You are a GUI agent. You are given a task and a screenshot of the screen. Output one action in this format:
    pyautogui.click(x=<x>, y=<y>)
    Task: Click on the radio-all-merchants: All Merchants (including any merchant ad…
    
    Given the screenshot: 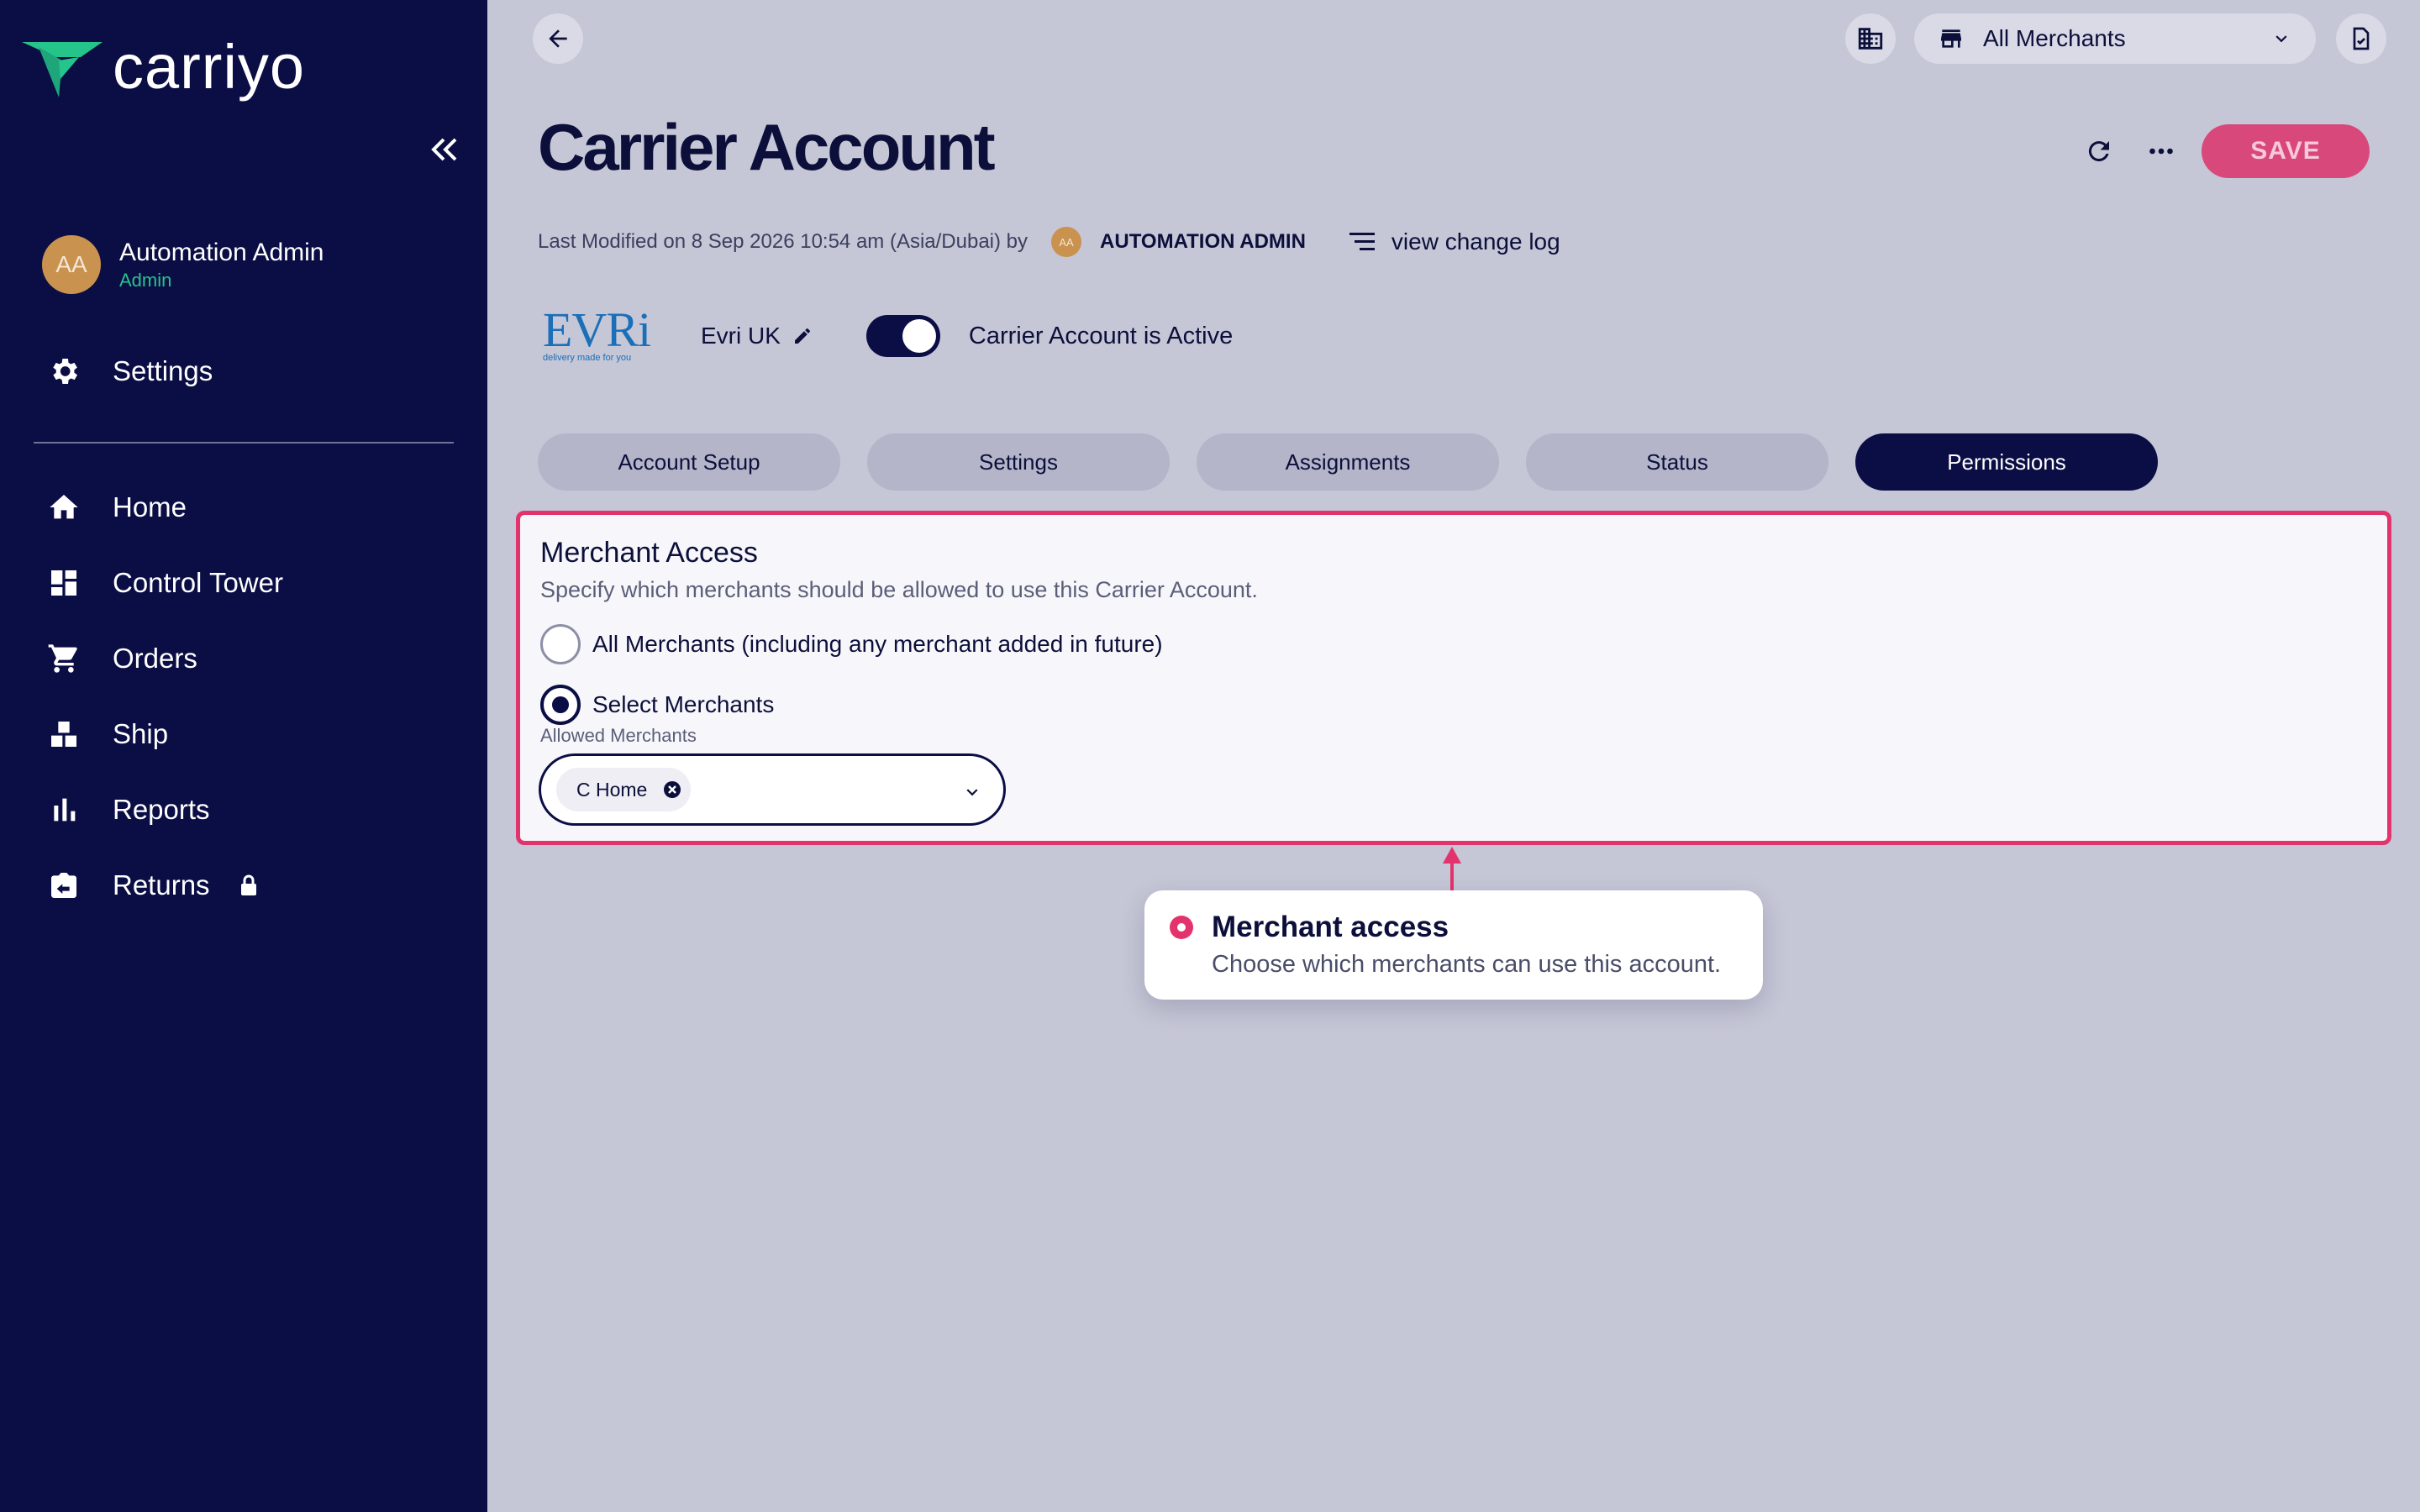 What is the action you would take?
    pyautogui.click(x=852, y=644)
    